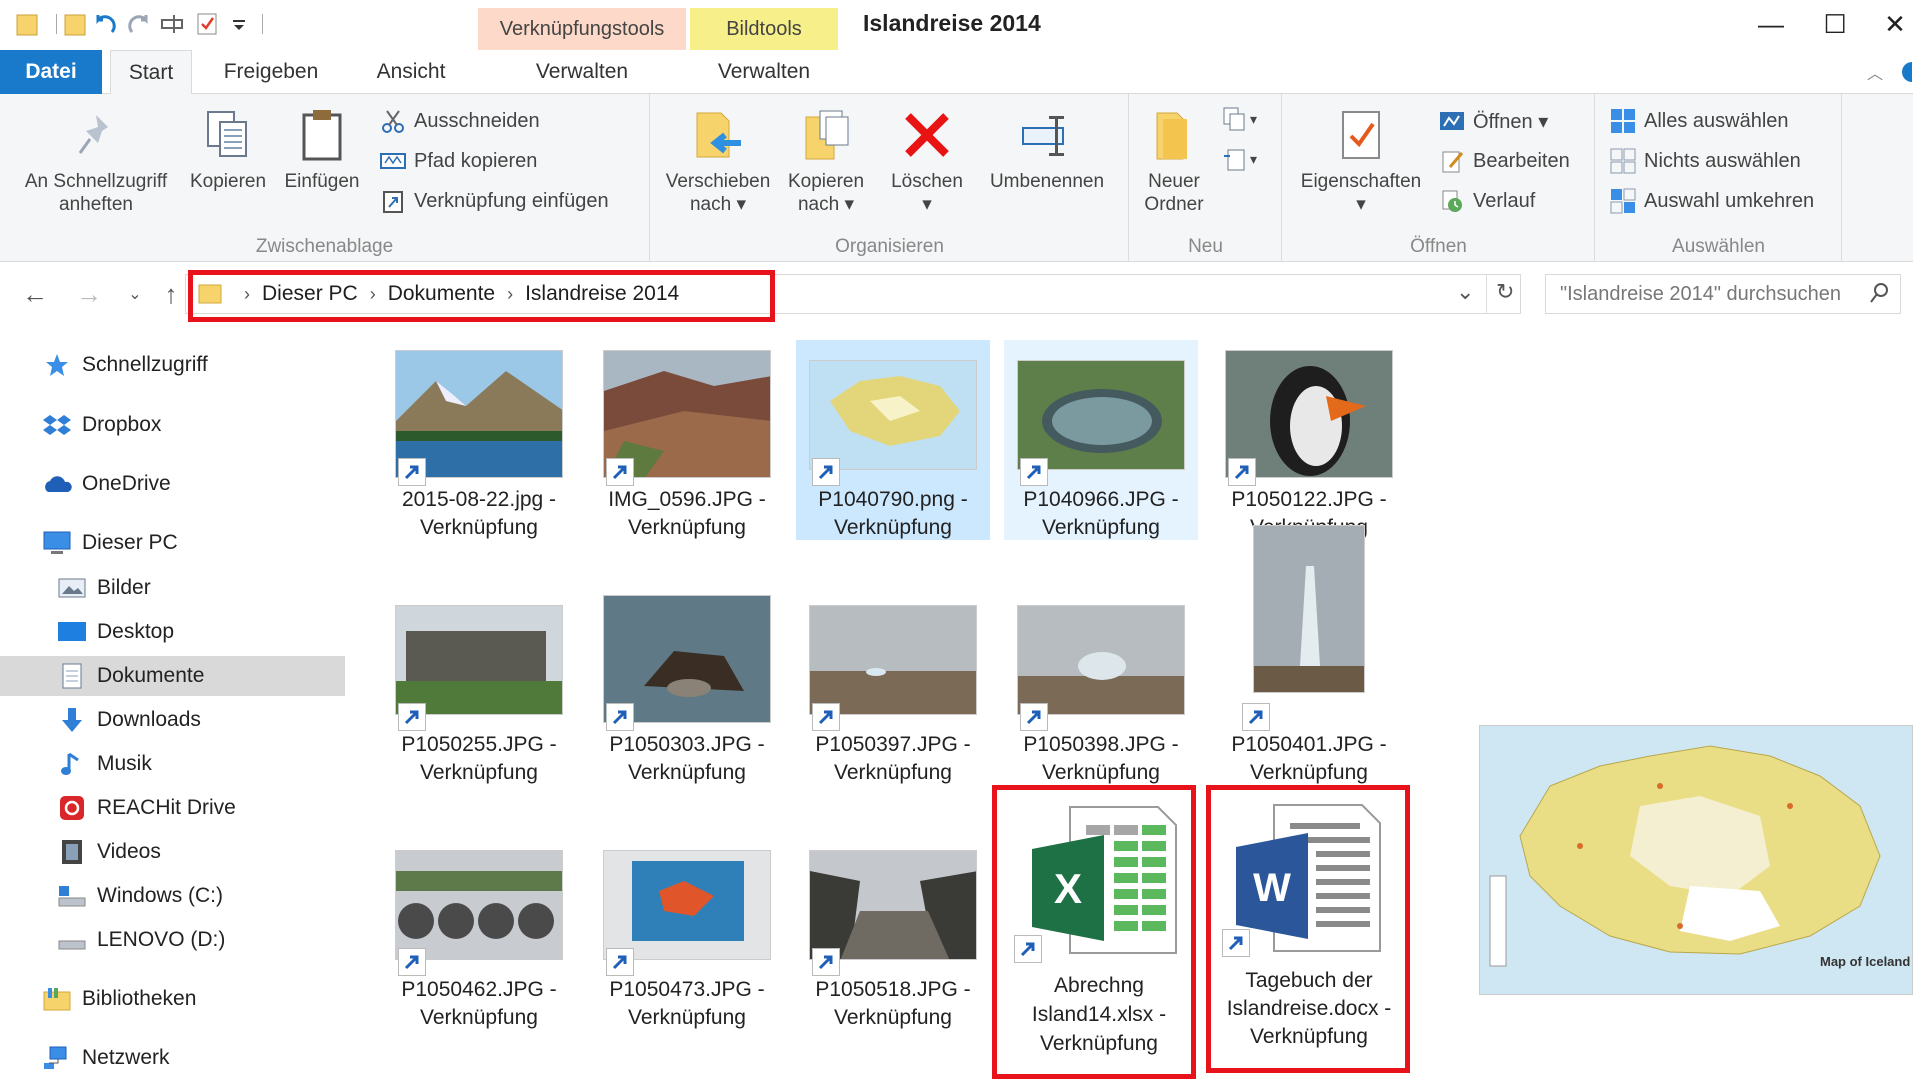 This screenshot has width=1913, height=1081. I want to click on nav-item-dokumente: Dokumente, so click(172, 676).